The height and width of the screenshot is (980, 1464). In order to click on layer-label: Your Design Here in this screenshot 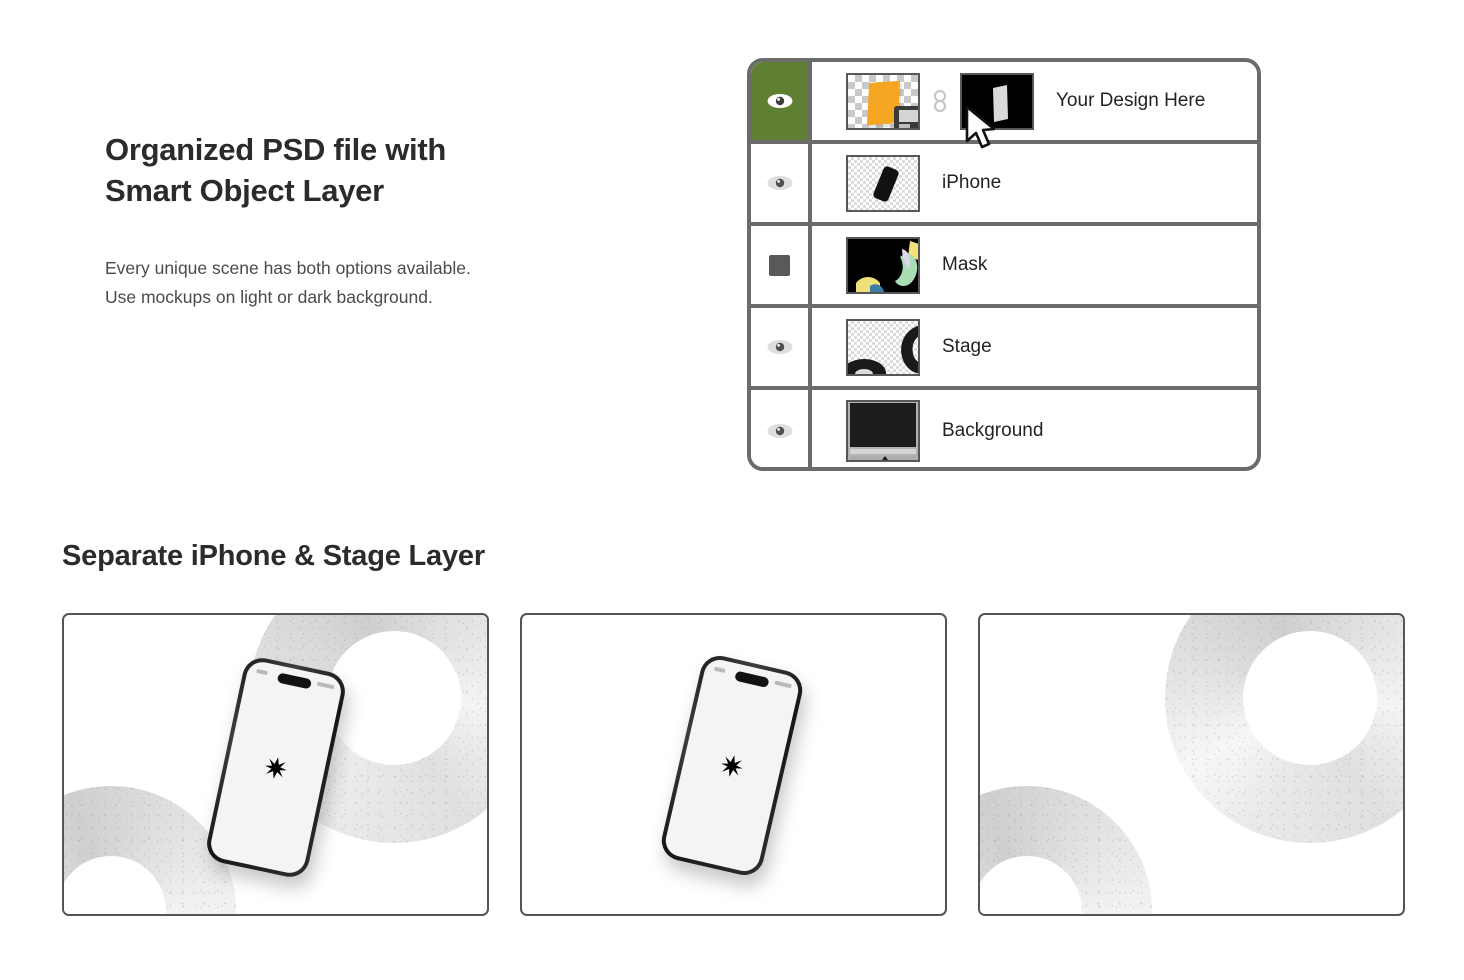, I will do `click(1131, 100)`.